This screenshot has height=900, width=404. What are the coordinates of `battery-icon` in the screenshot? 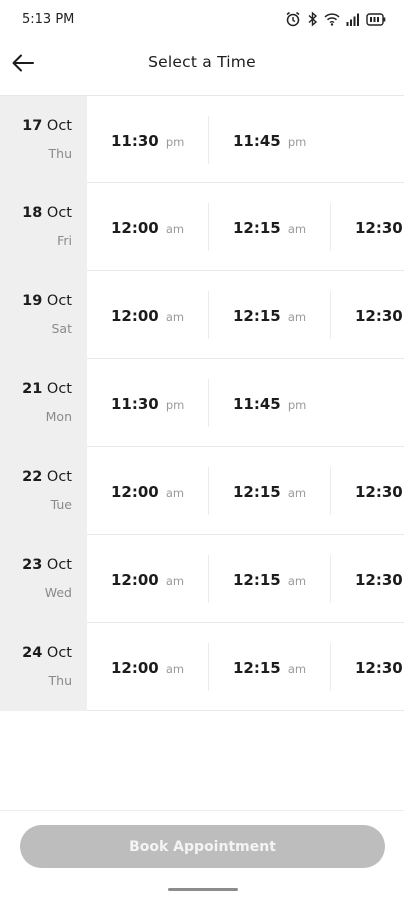 It's located at (376, 19).